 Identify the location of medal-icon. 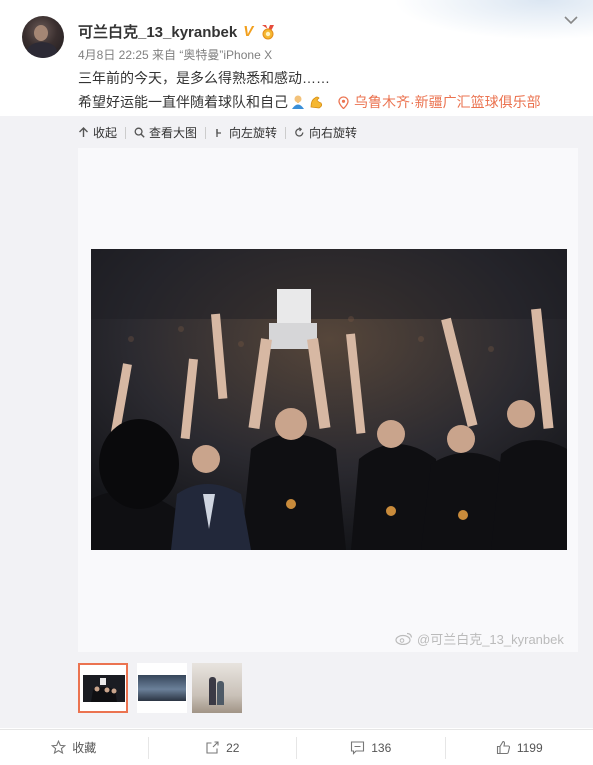
(268, 32).